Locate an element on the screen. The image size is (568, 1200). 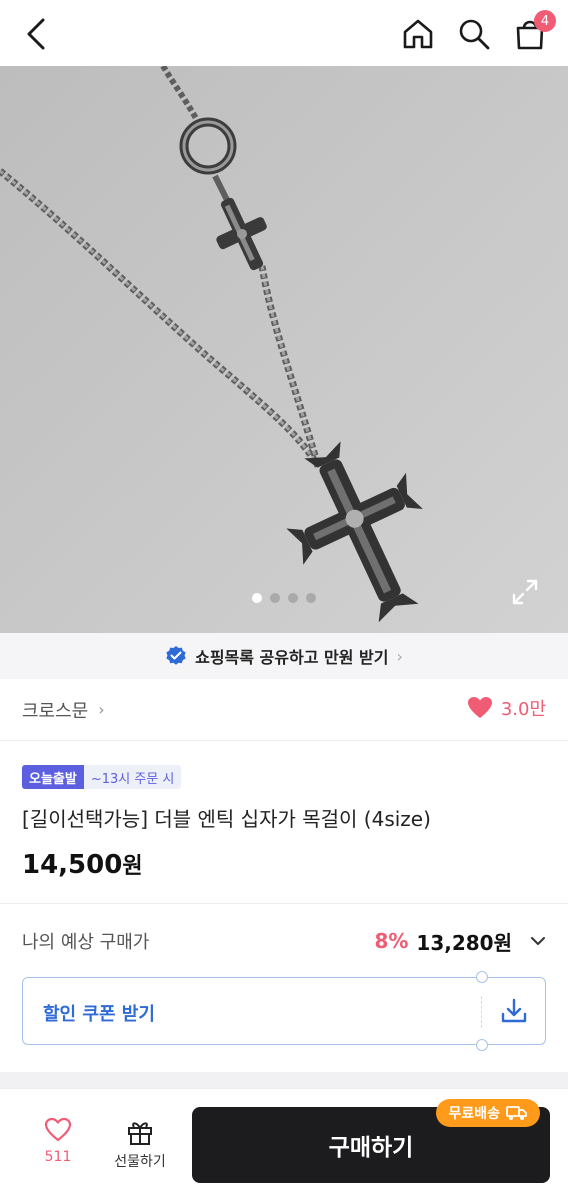
free-shipping-badge: 무료배송 is located at coordinates (488, 1113).